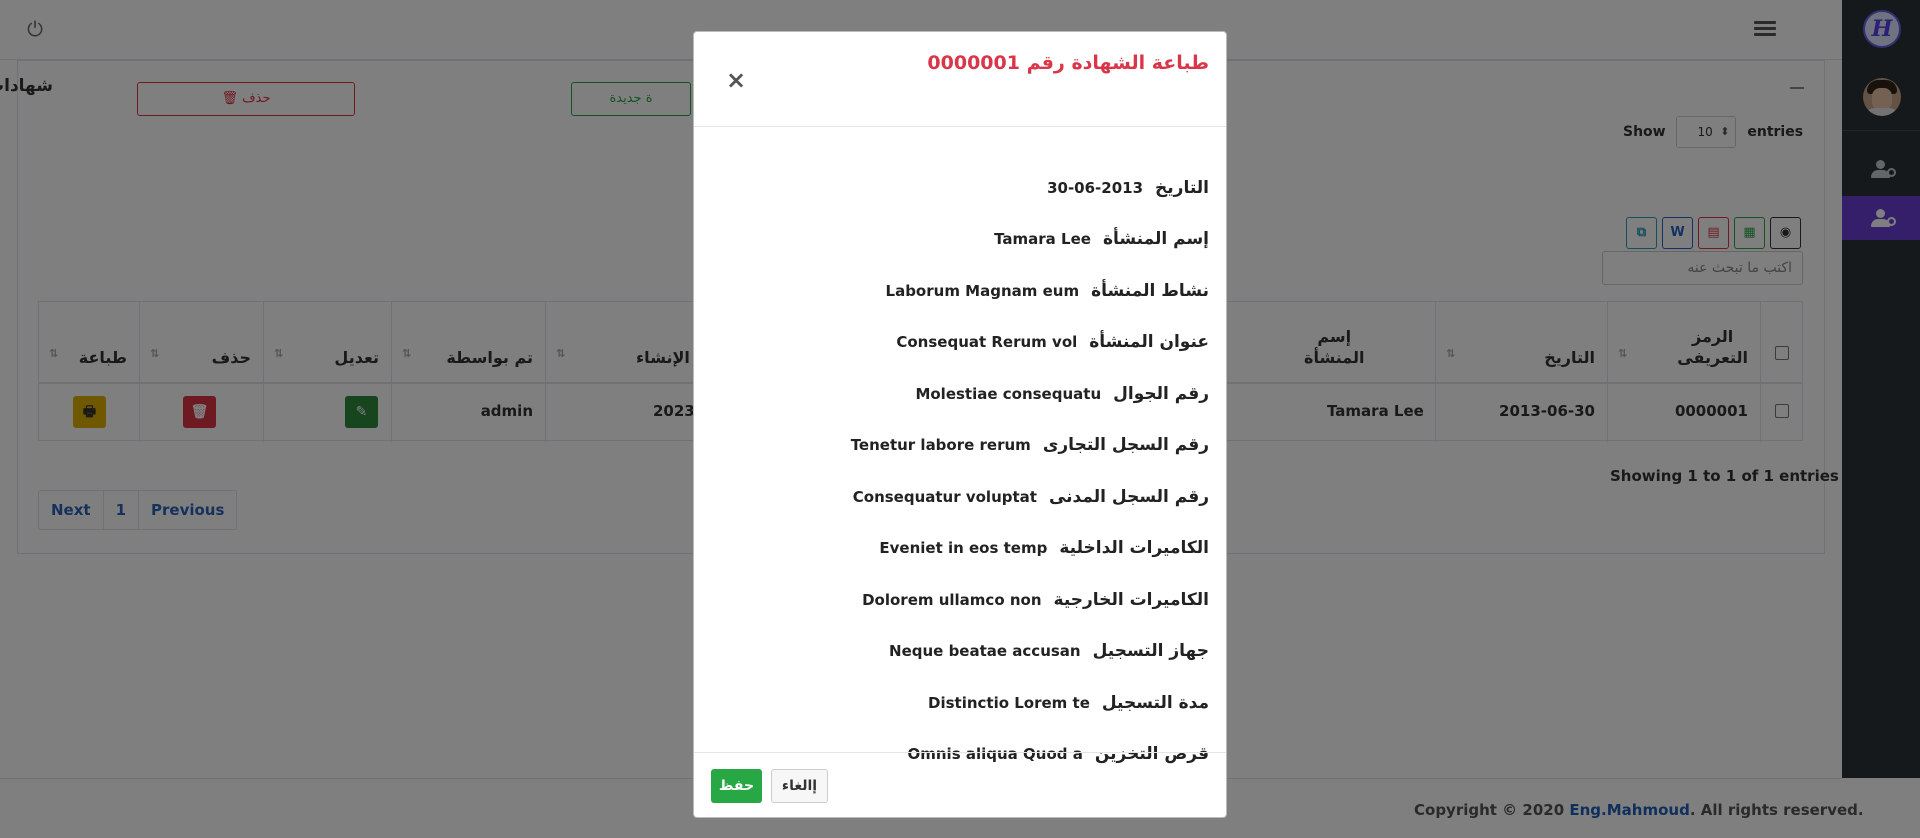 The image size is (1920, 838). What do you see at coordinates (960, 785) in the screenshot?
I see `modal-footer: حفظ إالغاء` at bounding box center [960, 785].